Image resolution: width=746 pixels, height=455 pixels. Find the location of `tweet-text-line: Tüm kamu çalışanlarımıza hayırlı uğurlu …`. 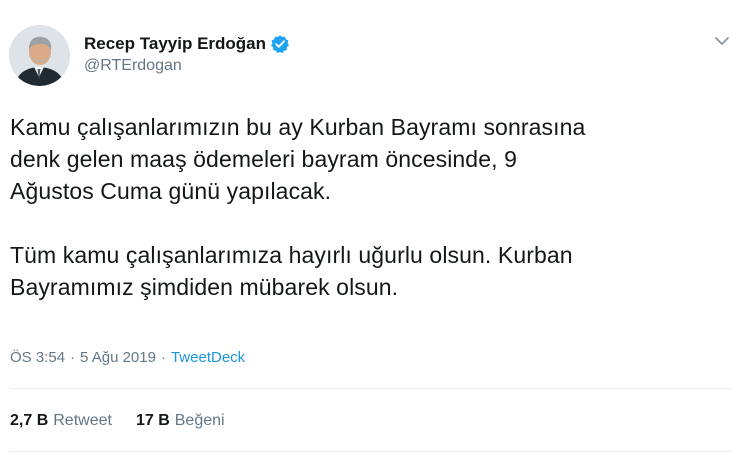

tweet-text-line: Tüm kamu çalışanlarımıza hayırlı uğurlu … is located at coordinates (291, 255).